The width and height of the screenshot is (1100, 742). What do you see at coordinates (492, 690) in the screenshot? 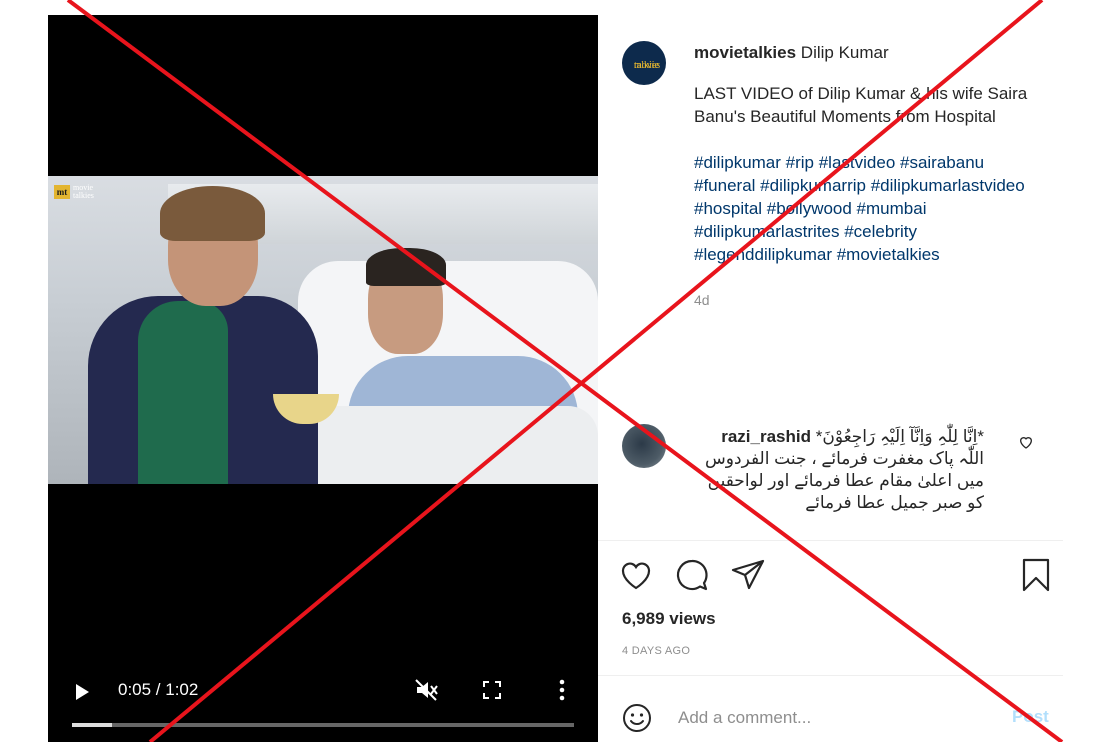
I see `fullscreen-icon` at bounding box center [492, 690].